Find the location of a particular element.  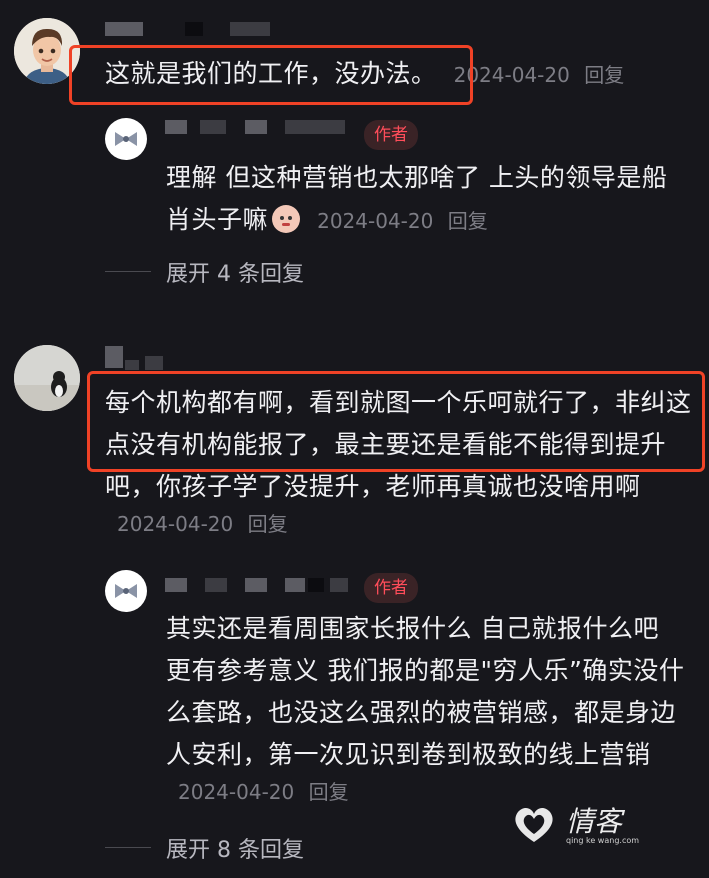

dog-photo-icon is located at coordinates (47, 378).